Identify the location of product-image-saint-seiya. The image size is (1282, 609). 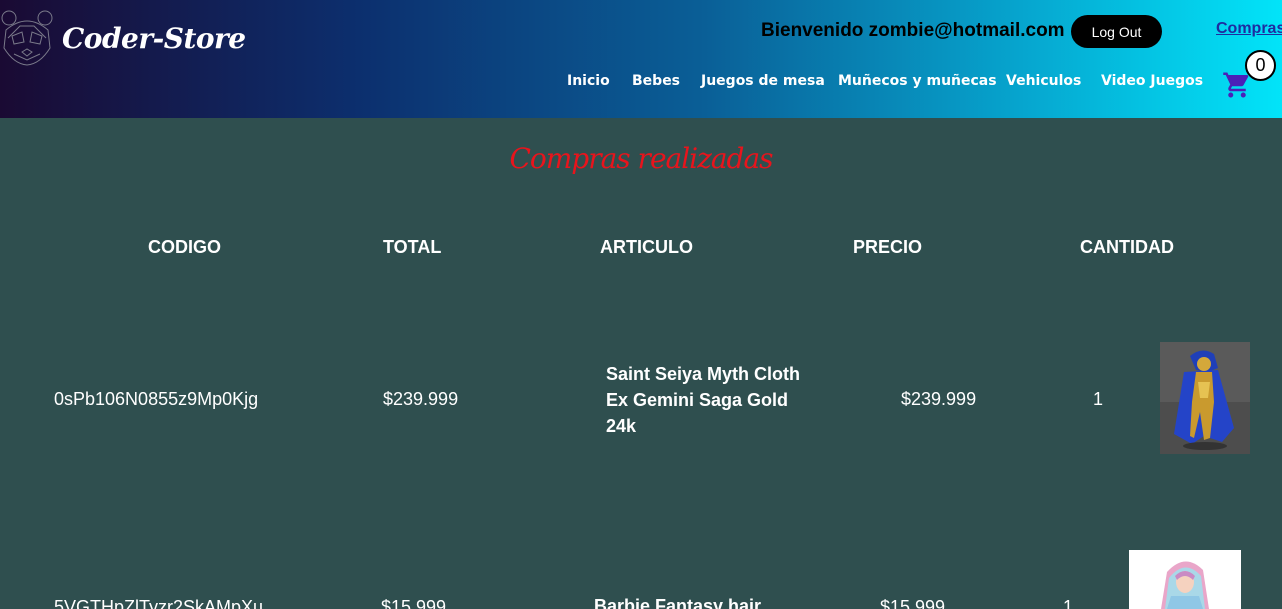
(1205, 398).